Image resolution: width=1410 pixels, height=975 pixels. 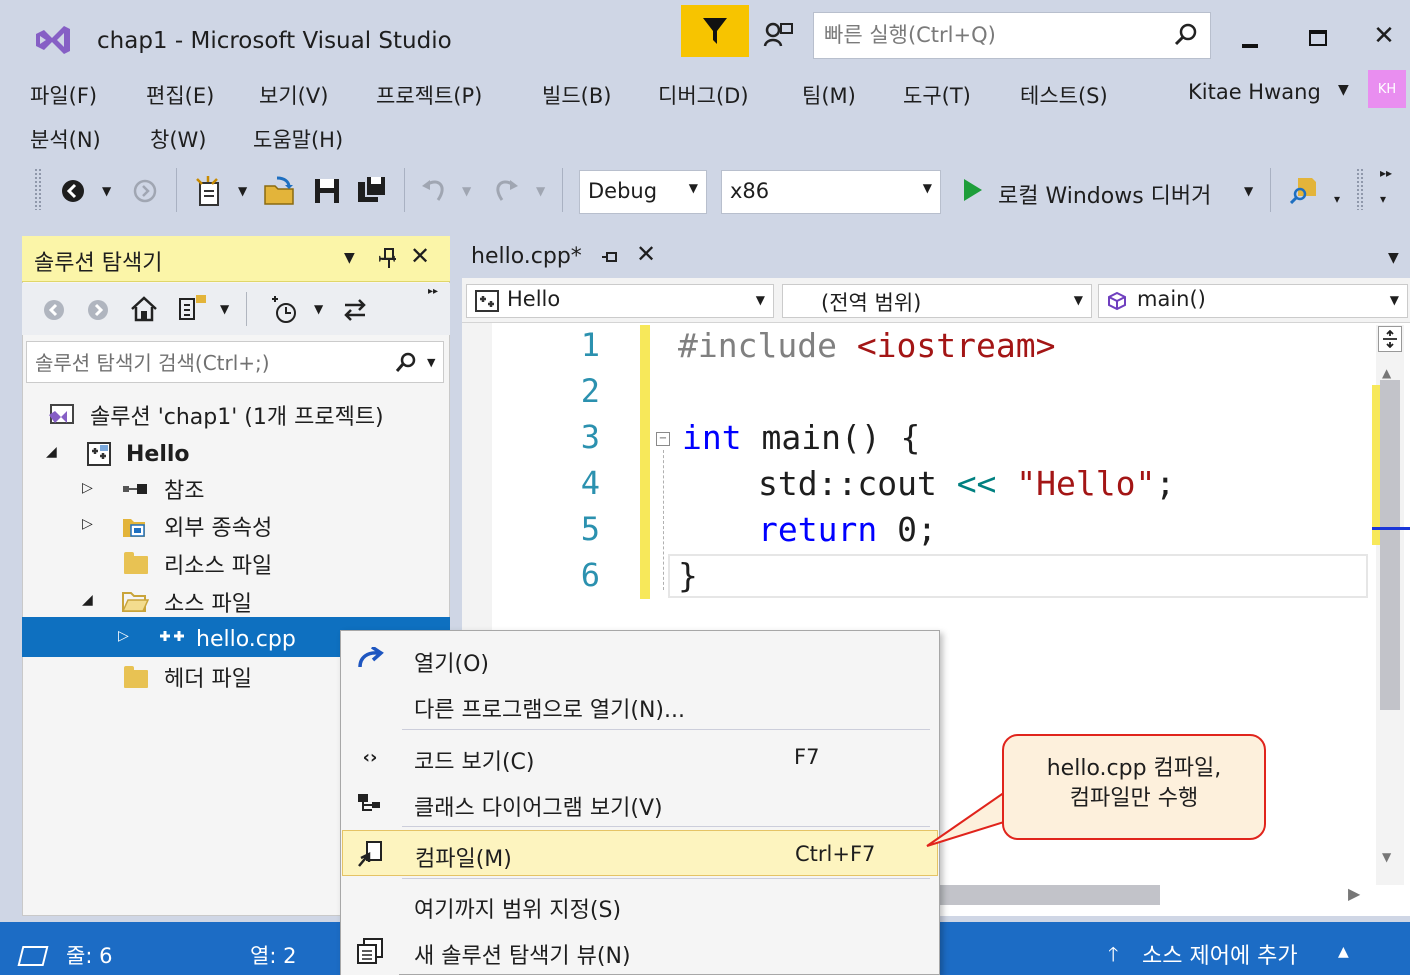 I want to click on chevron-up-icon: ▲, so click(x=1343, y=952).